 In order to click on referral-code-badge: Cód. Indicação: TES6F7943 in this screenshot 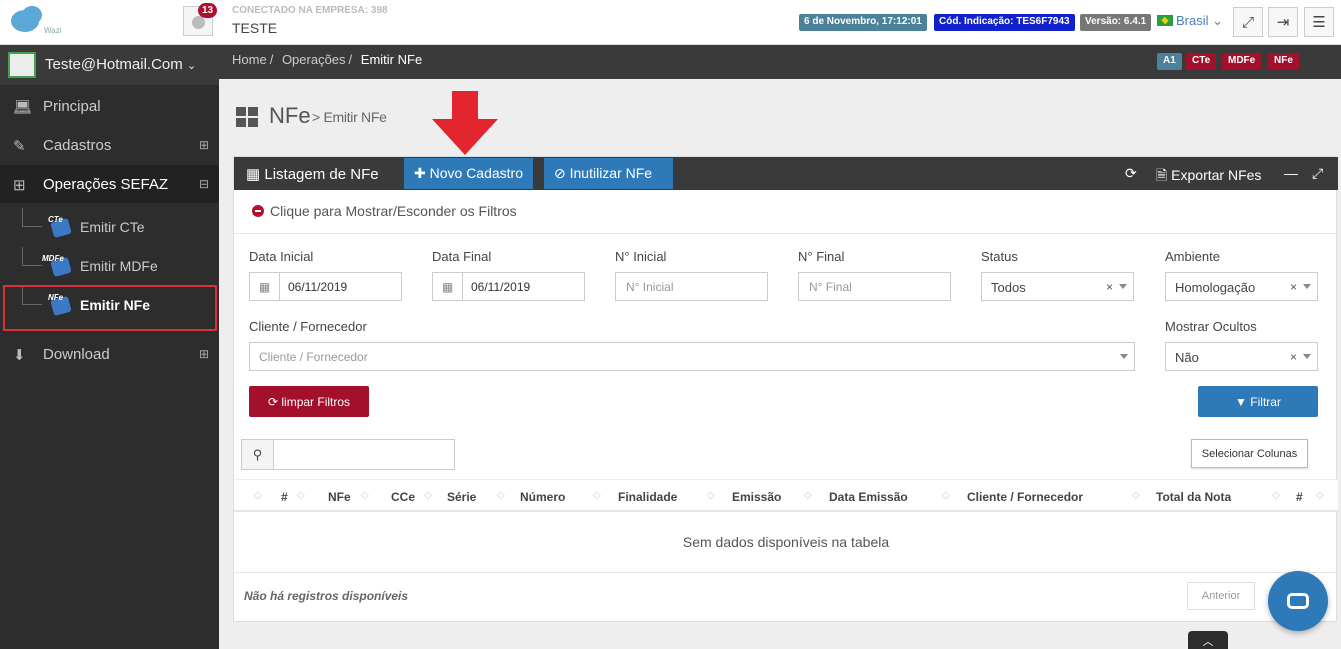, I will do `click(1004, 22)`.